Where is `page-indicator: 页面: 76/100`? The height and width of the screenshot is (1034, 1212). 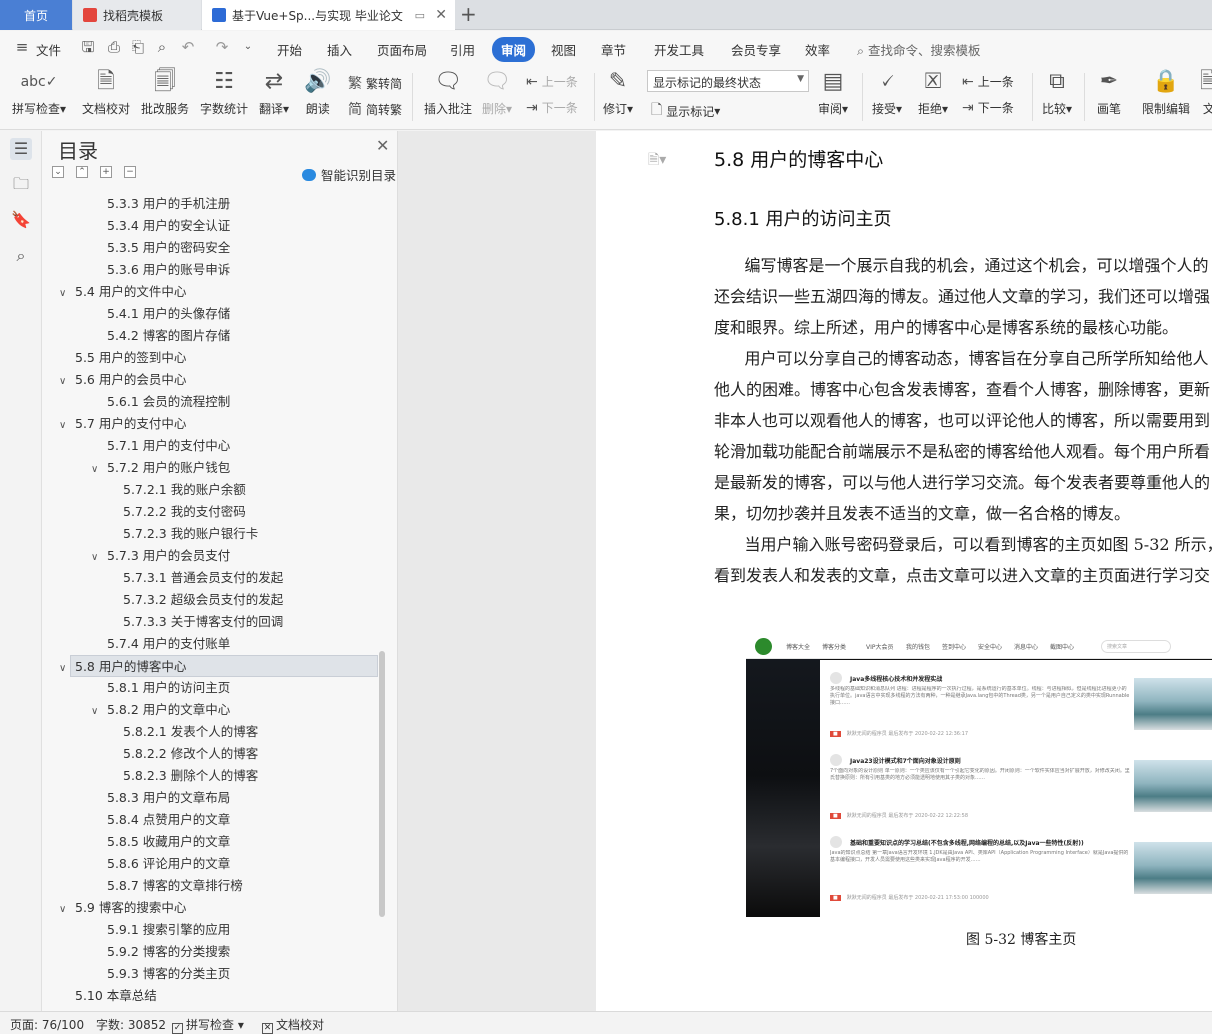 page-indicator: 页面: 76/100 is located at coordinates (47, 1024).